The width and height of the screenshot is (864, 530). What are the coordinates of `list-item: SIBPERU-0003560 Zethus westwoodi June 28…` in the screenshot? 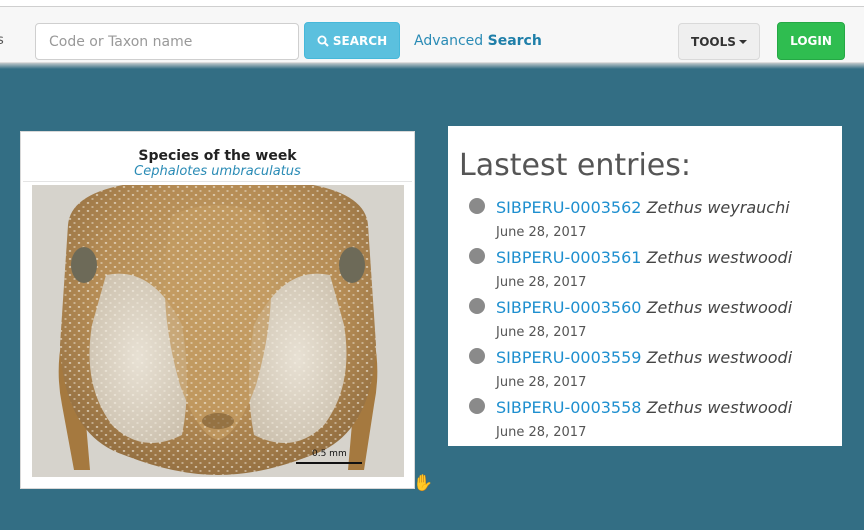 It's located at (645, 323).